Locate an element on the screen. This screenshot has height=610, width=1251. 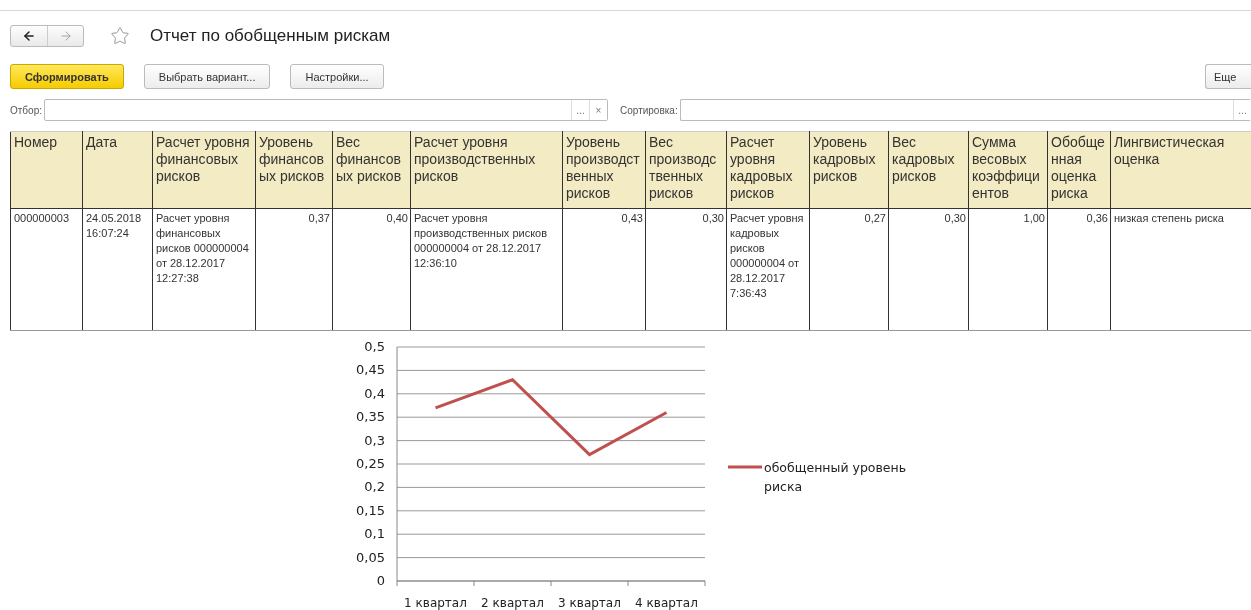
table-cell: Расчет уровня производственных рисков 000000004 от 28.12.2017 12:36:10 is located at coordinates (486, 269).